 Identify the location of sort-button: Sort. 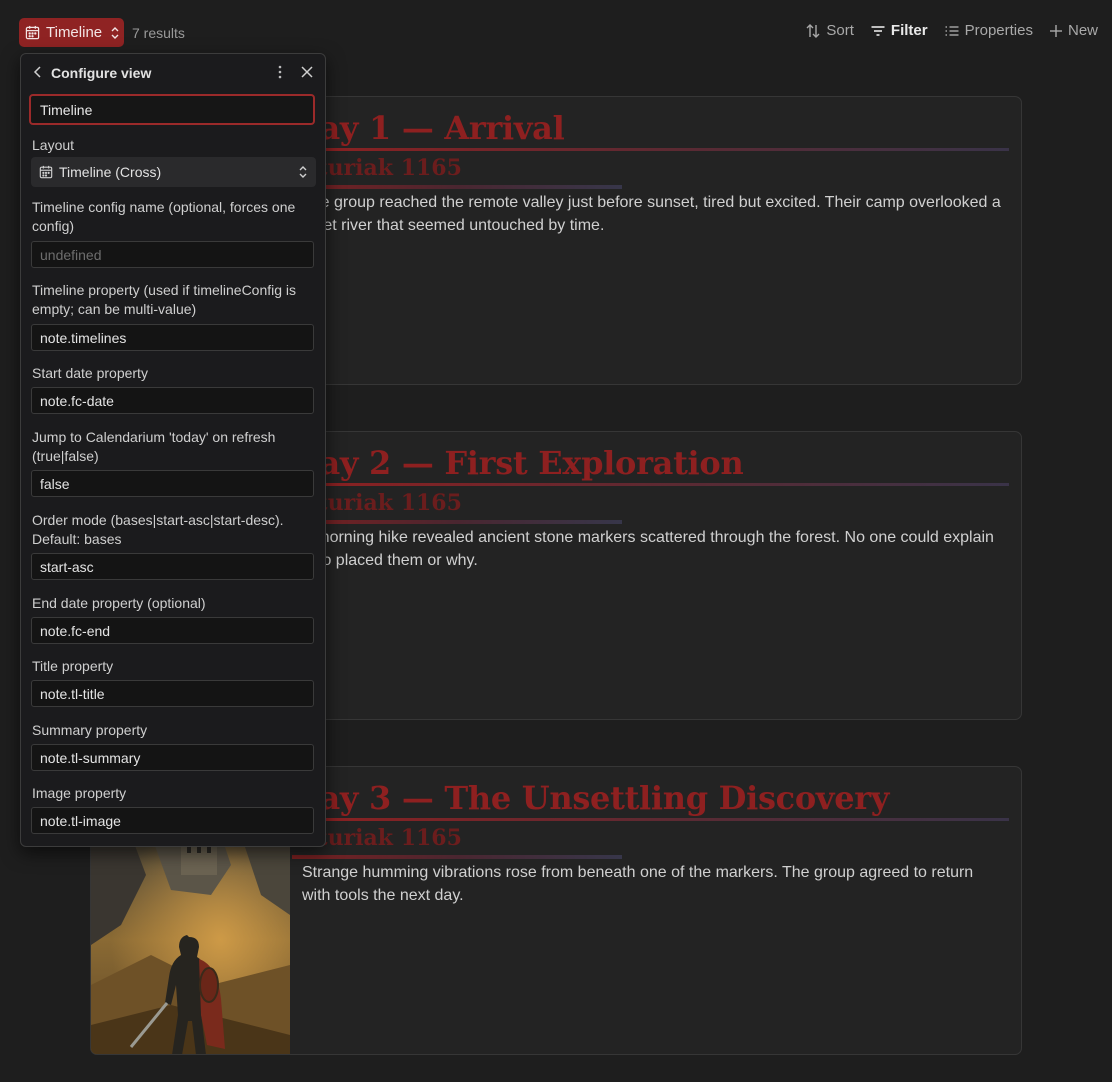
(829, 30).